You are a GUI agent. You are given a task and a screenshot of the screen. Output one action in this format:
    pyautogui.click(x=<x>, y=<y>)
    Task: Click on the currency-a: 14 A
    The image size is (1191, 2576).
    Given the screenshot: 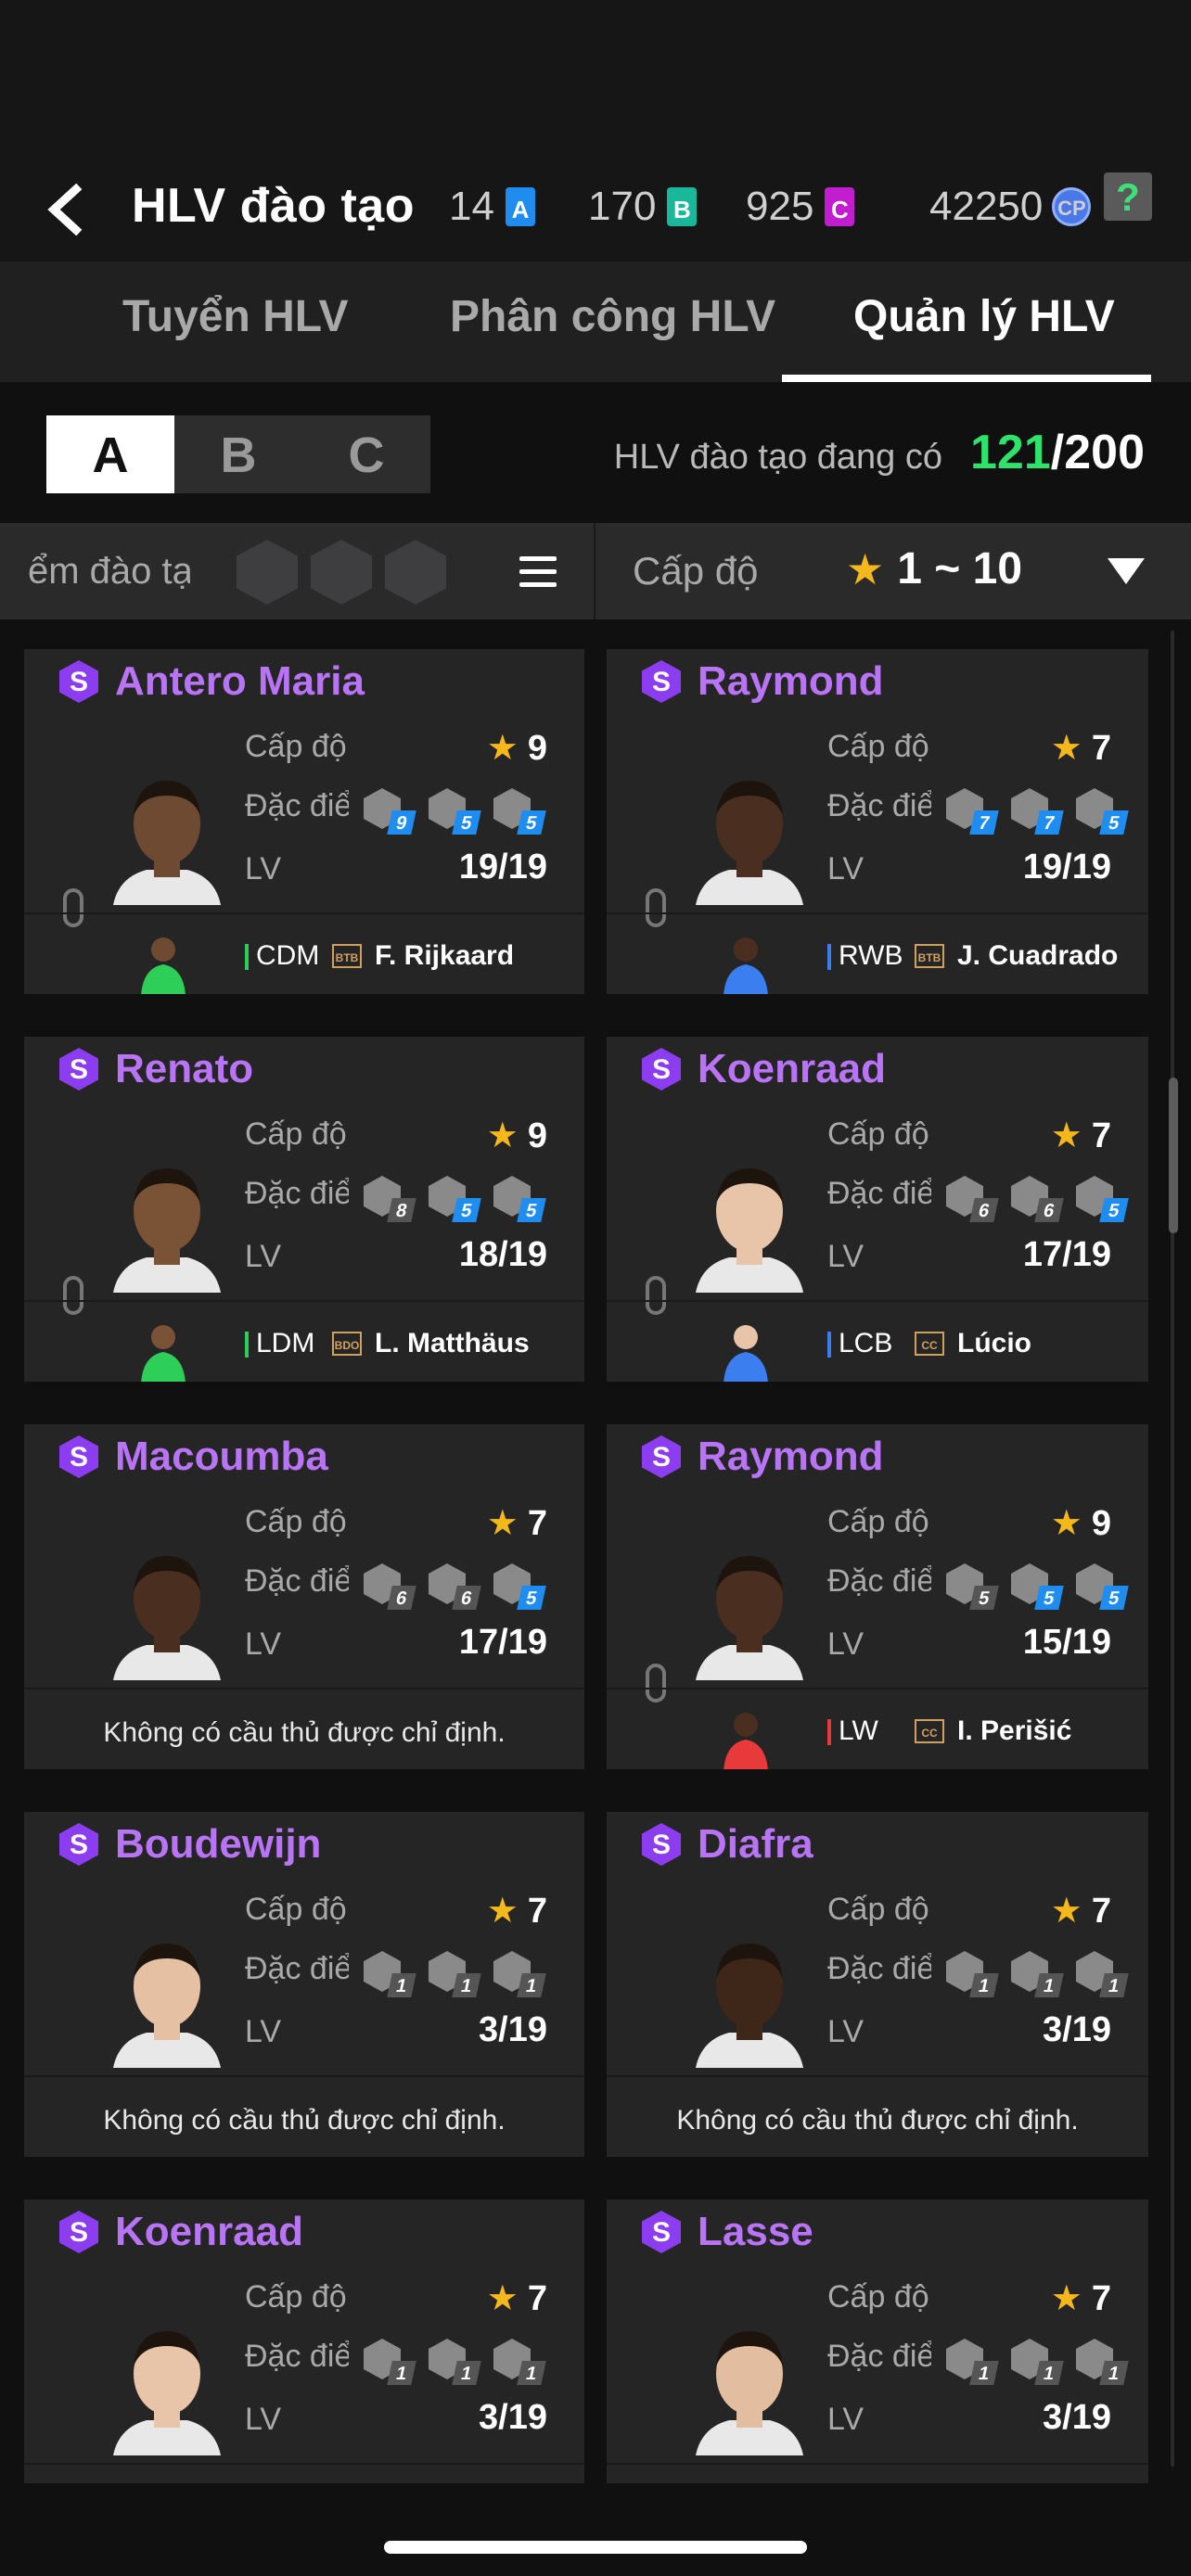 What is the action you would take?
    pyautogui.click(x=492, y=207)
    